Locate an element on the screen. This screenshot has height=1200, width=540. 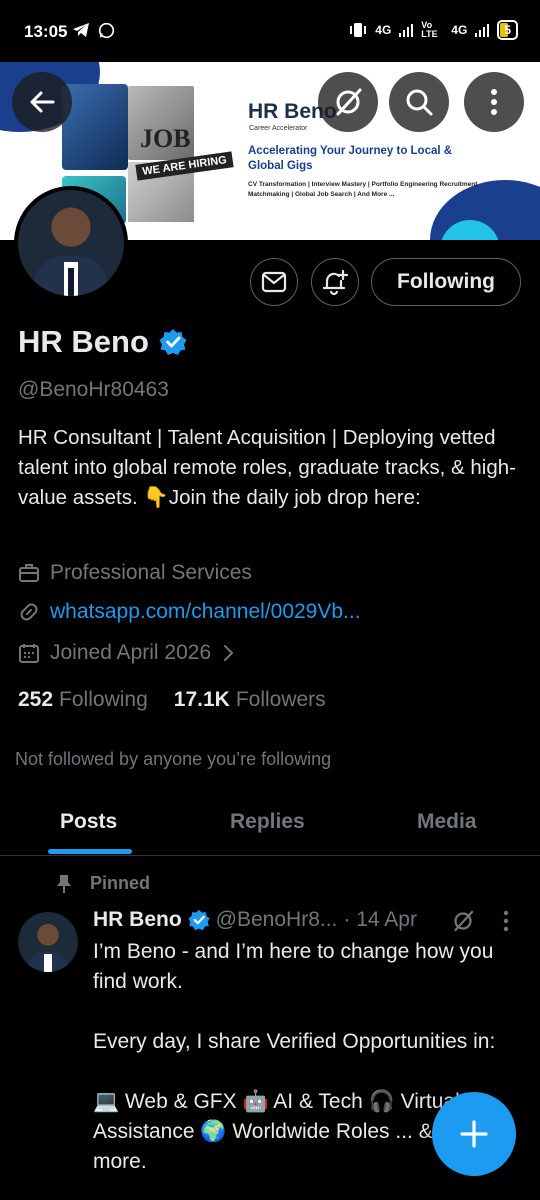
telegram-icon is located at coordinates (81, 30).